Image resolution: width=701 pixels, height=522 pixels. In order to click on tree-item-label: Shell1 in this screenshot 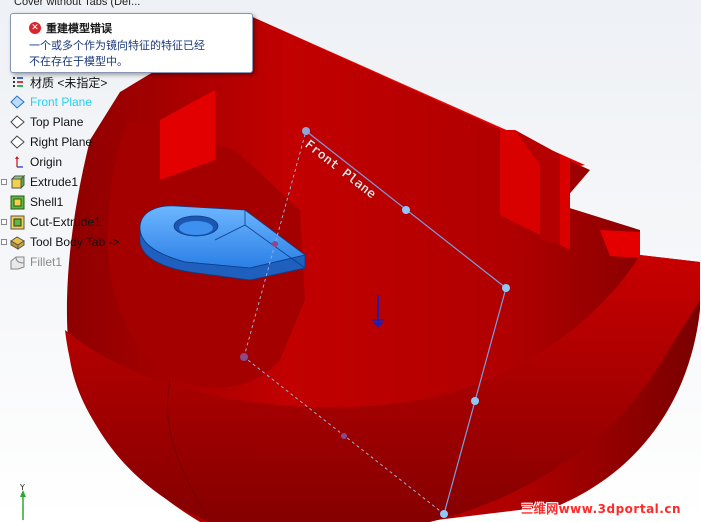, I will do `click(47, 202)`.